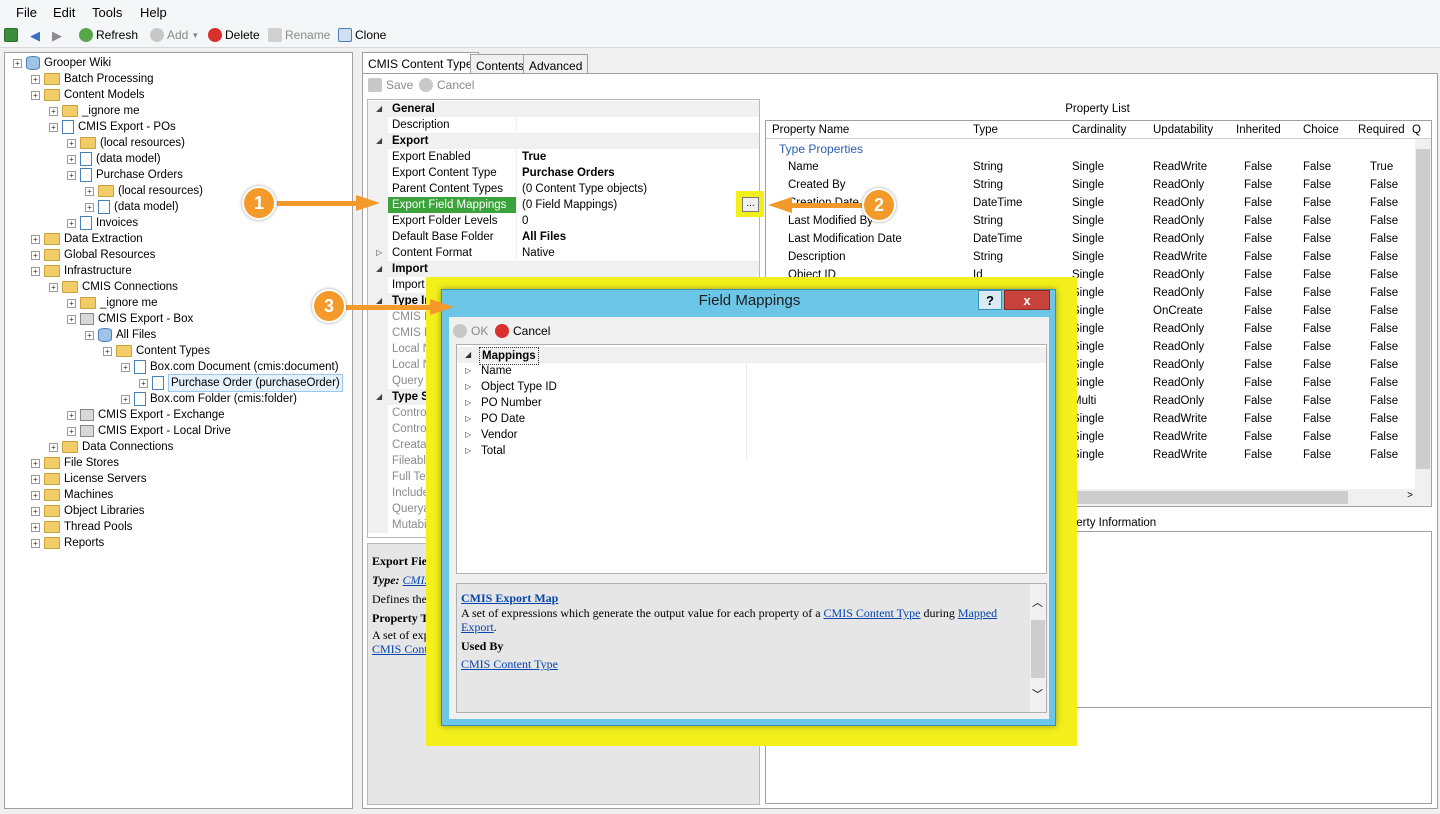 The image size is (1440, 814). I want to click on tree-node: + Data Extraction, so click(87, 239).